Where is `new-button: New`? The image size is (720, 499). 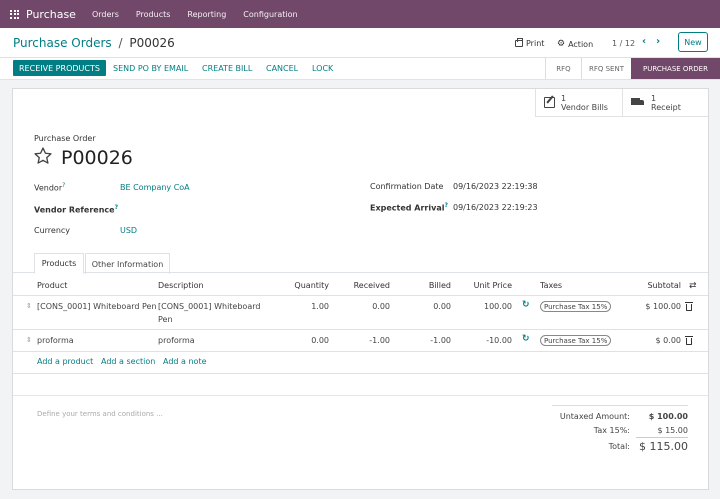
new-button: New is located at coordinates (693, 42).